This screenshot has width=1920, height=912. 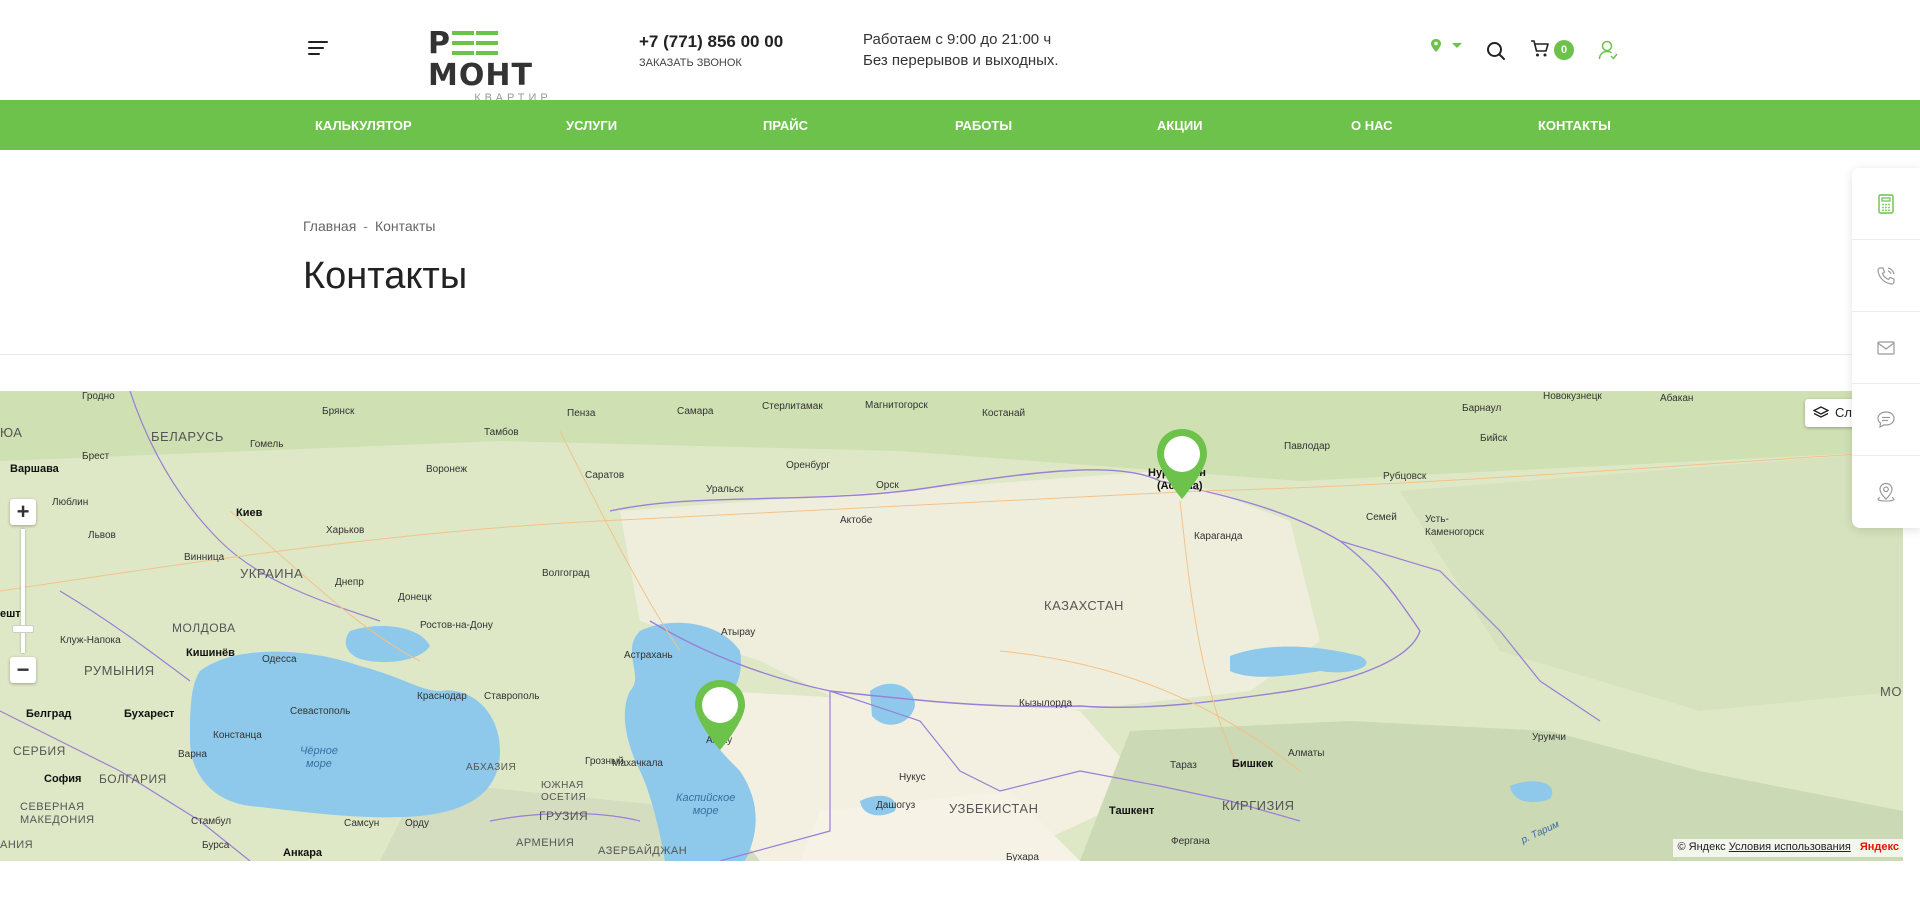 What do you see at coordinates (1190, 841) in the screenshot?
I see `map-label-city: Фергана` at bounding box center [1190, 841].